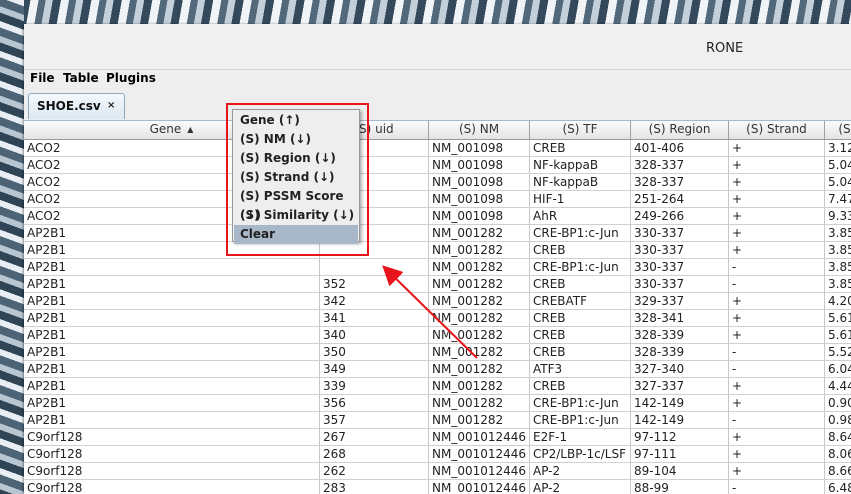 The height and width of the screenshot is (494, 851). I want to click on annotation-arrow, so click(430, 312).